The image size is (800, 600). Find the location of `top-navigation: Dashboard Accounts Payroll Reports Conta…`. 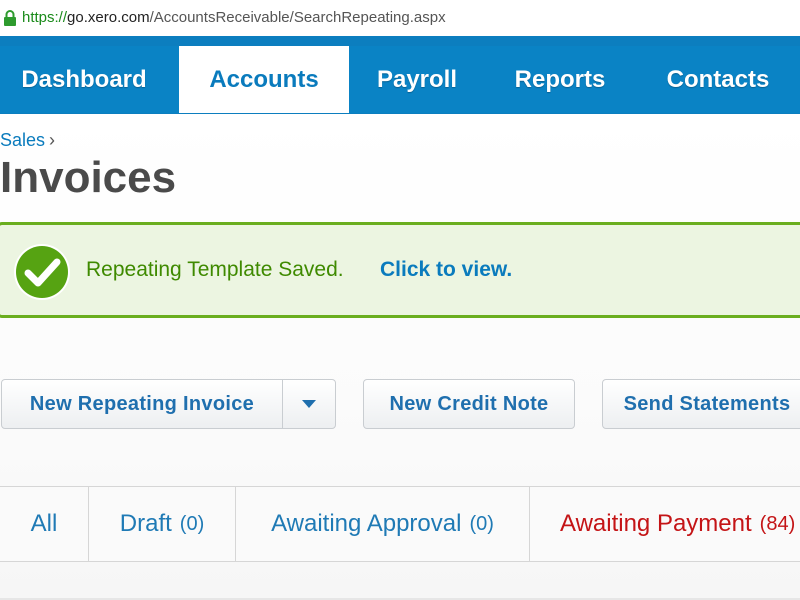

top-navigation: Dashboard Accounts Payroll Reports Conta… is located at coordinates (400, 75).